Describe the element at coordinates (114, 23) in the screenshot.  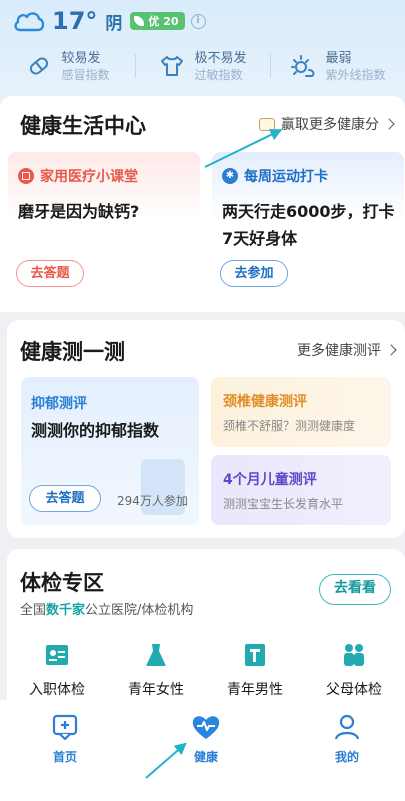
I see `weather-condition: 阴` at that location.